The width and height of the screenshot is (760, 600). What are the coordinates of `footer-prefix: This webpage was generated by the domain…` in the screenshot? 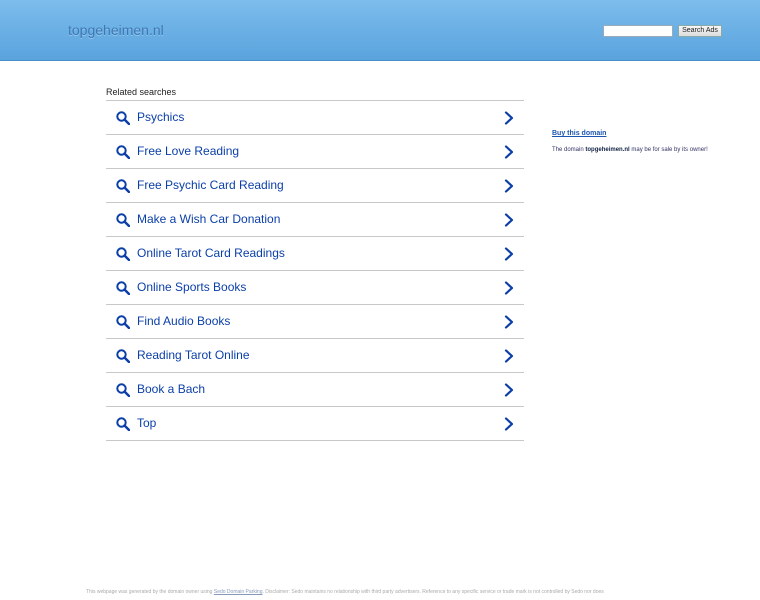 It's located at (150, 592).